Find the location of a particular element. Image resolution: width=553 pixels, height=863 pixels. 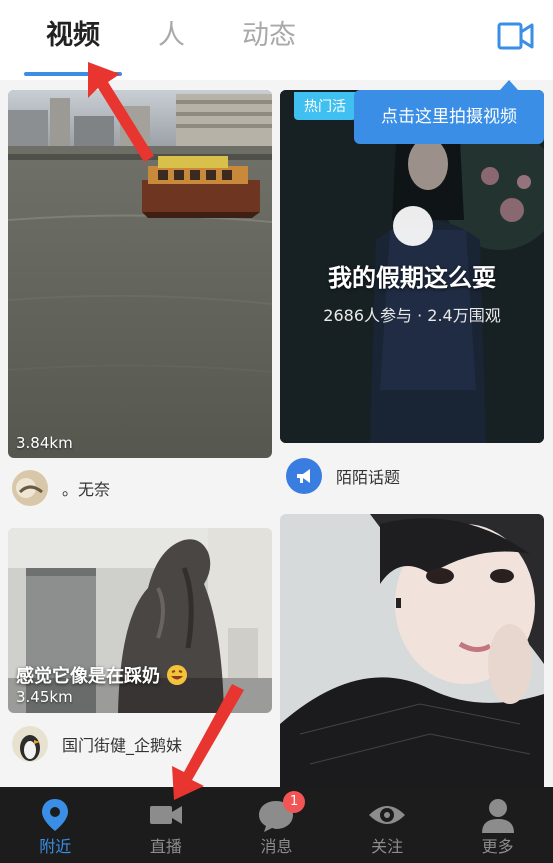

card-user-row: 。无奈 is located at coordinates (61, 488).